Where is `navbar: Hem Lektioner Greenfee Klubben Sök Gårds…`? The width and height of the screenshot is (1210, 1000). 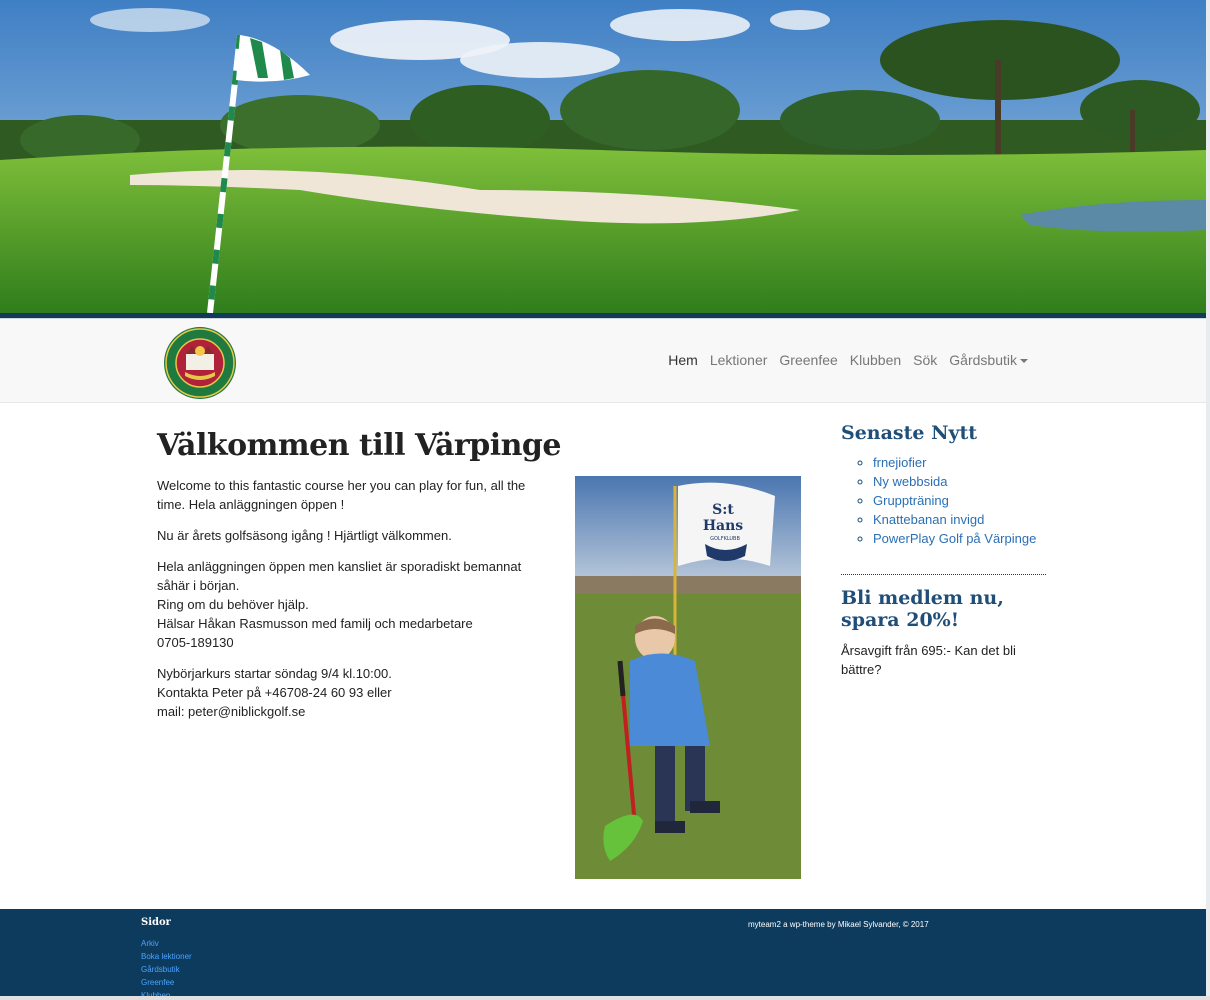 navbar: Hem Lektioner Greenfee Klubben Sök Gårds… is located at coordinates (603, 361).